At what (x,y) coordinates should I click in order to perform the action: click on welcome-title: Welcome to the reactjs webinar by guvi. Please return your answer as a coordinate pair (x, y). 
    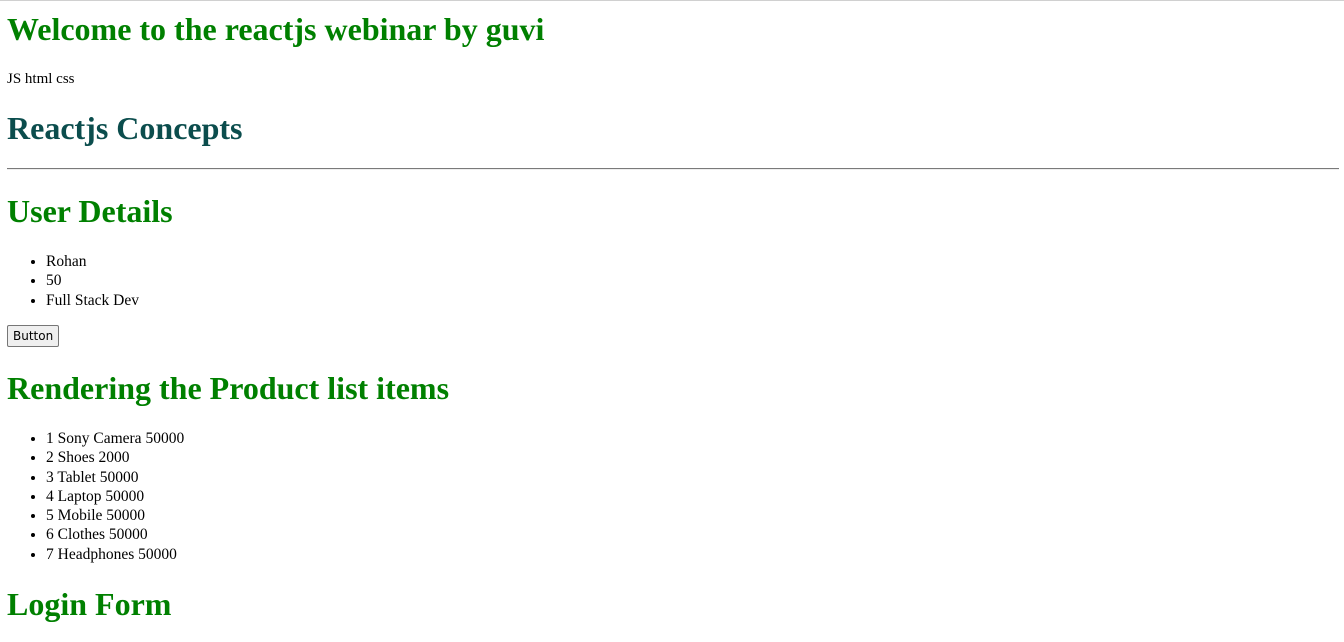
    Looking at the image, I should click on (276, 29).